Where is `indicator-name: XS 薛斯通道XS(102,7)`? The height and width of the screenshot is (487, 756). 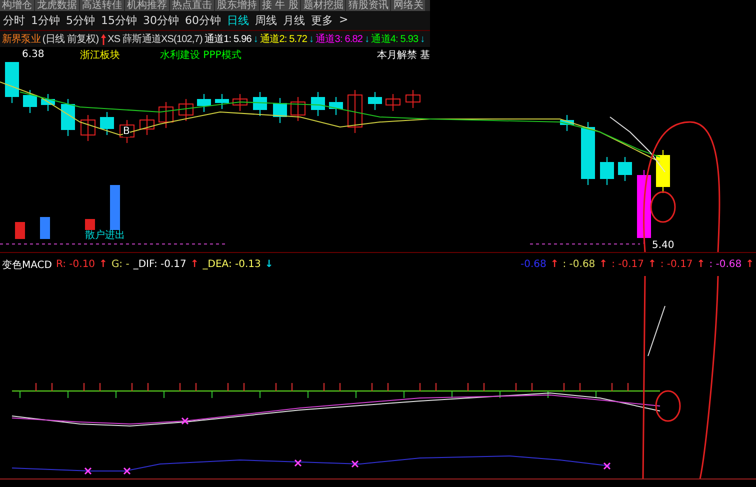
indicator-name: XS 薛斯通道XS(102,7) is located at coordinates (155, 39).